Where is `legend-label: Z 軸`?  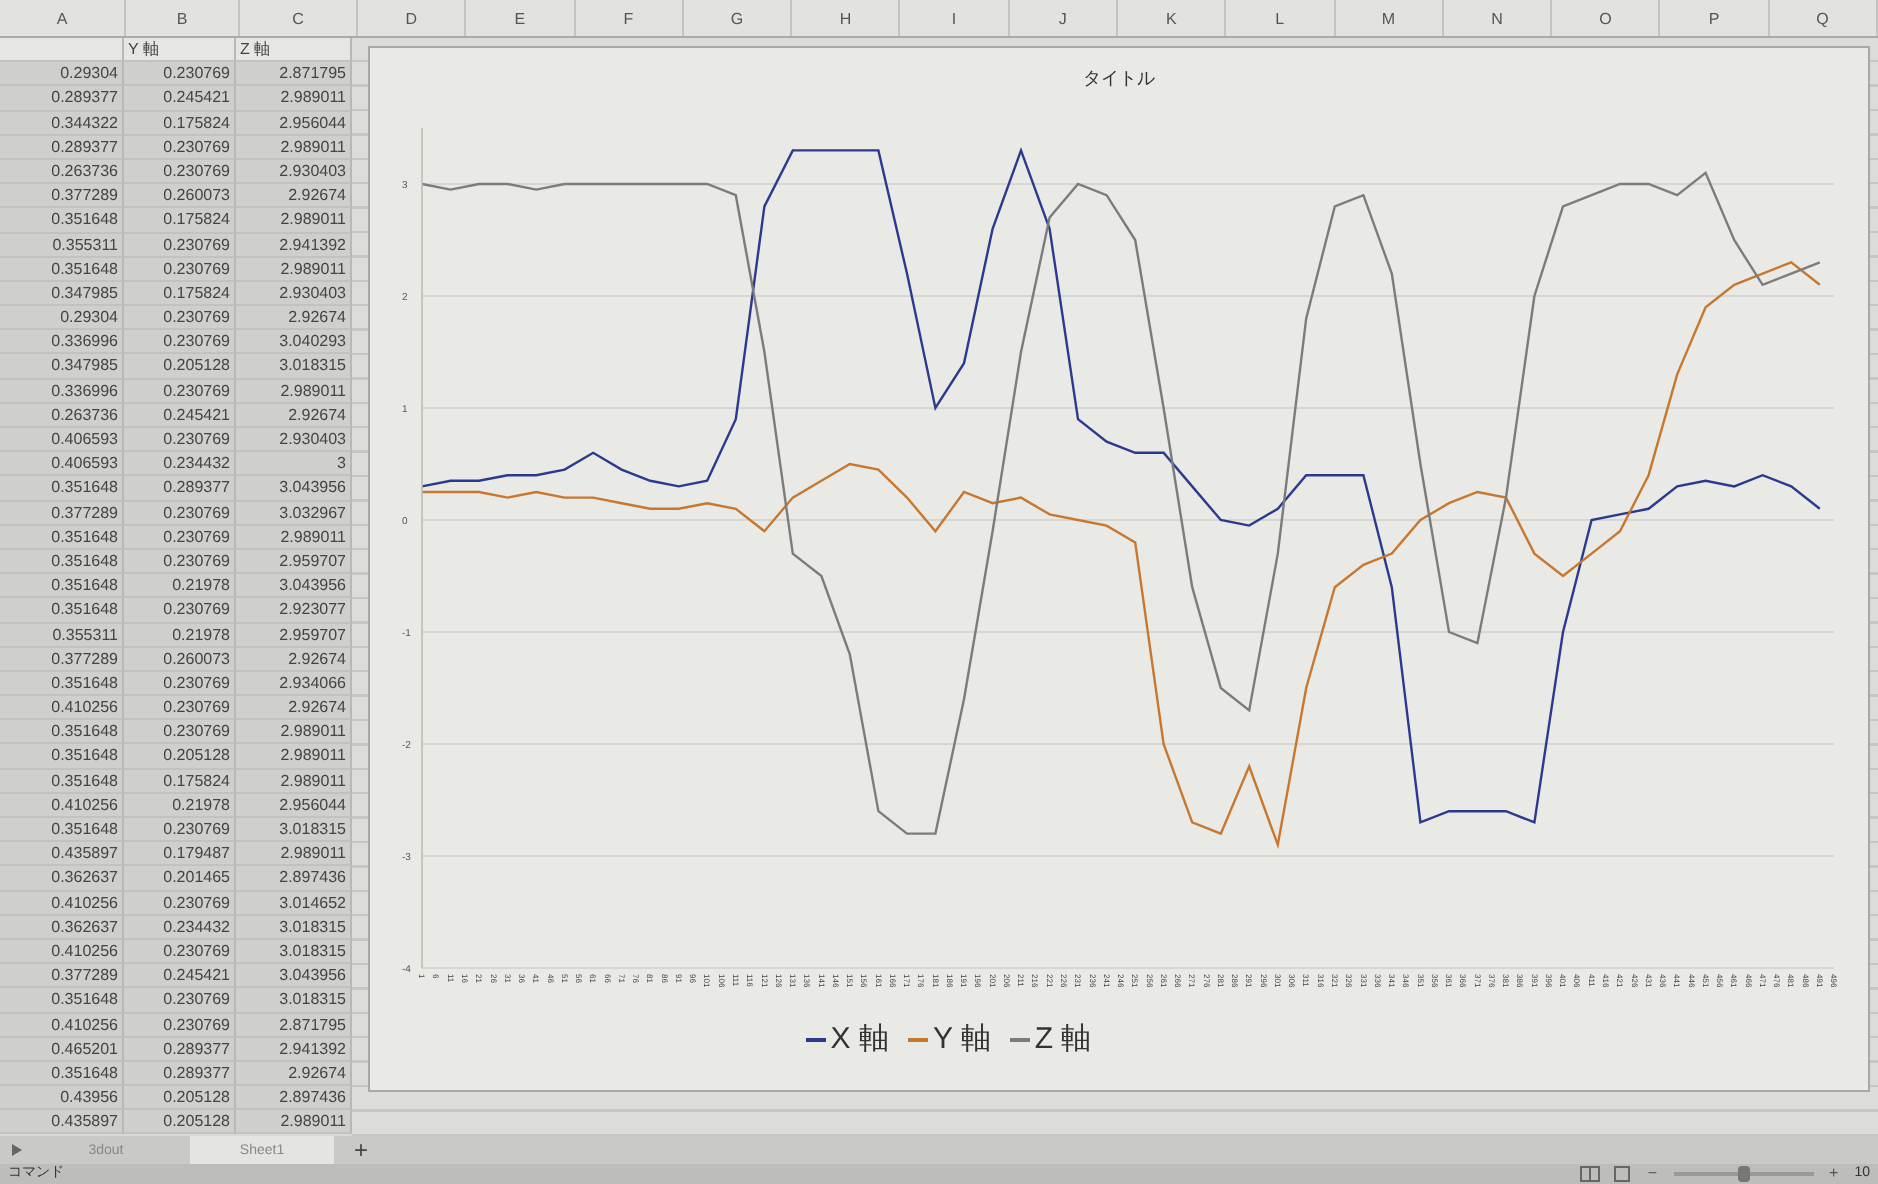
legend-label: Z 軸 is located at coordinates (1063, 1039).